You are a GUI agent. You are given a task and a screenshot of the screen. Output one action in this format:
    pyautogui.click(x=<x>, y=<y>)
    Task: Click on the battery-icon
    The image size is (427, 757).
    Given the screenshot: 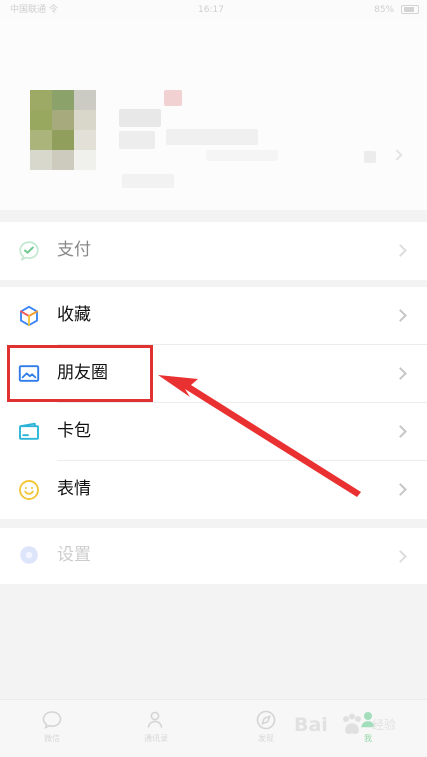 What is the action you would take?
    pyautogui.click(x=410, y=9)
    